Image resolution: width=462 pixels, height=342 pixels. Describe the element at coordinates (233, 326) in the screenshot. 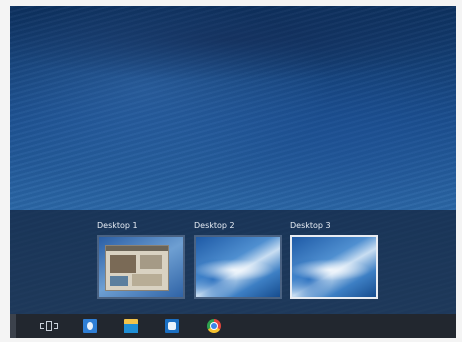

I see `taskbar` at that location.